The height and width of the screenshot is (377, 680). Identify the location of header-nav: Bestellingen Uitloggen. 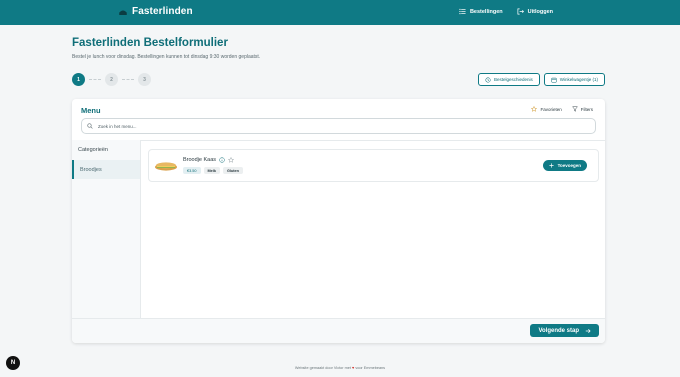
(506, 11).